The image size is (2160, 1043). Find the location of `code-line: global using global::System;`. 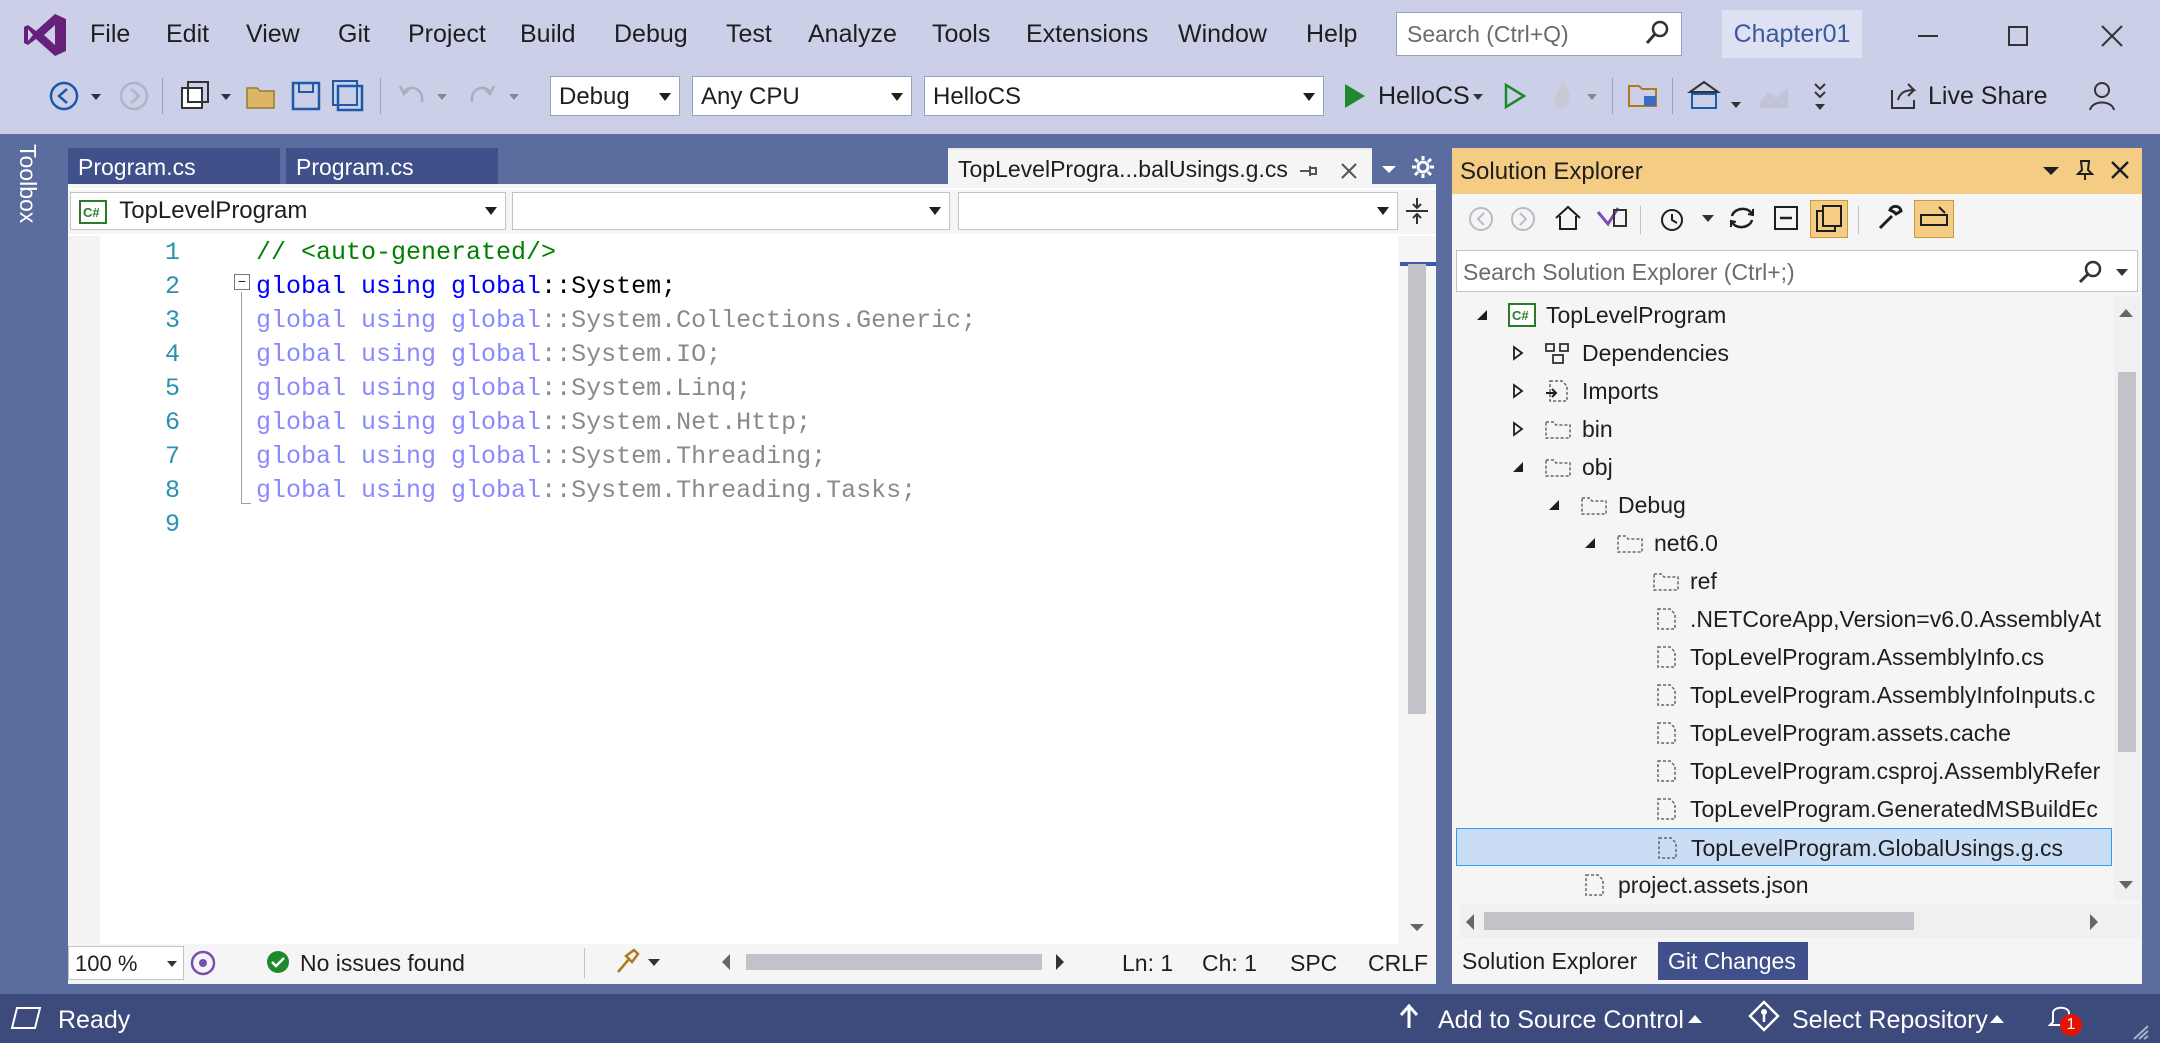

code-line: global using global::System; is located at coordinates (616, 287).